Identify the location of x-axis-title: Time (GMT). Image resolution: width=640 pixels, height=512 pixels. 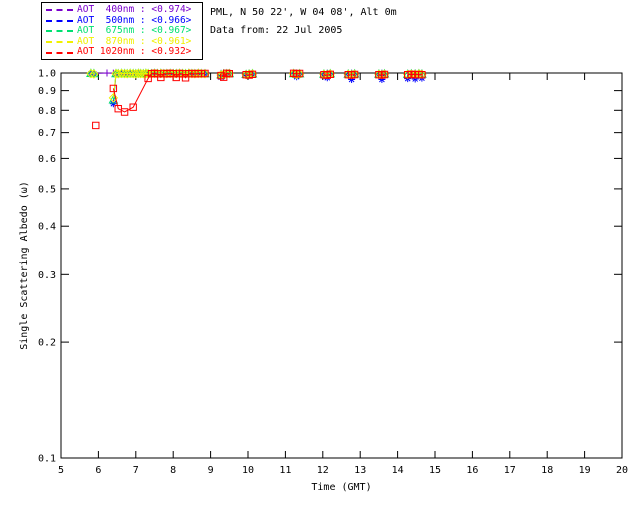
(341, 487).